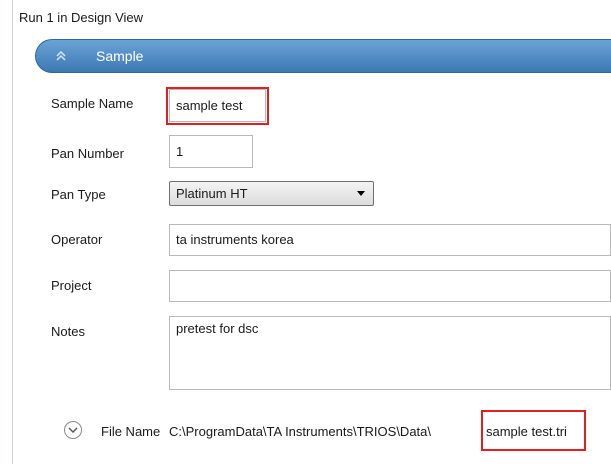 The image size is (611, 464). Describe the element at coordinates (390, 353) in the screenshot. I see `notes-textarea: pretest for dsc` at that location.